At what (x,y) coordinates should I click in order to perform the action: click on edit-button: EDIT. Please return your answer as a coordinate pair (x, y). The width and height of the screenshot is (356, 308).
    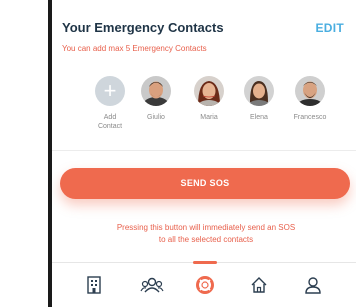
    Looking at the image, I should click on (329, 28).